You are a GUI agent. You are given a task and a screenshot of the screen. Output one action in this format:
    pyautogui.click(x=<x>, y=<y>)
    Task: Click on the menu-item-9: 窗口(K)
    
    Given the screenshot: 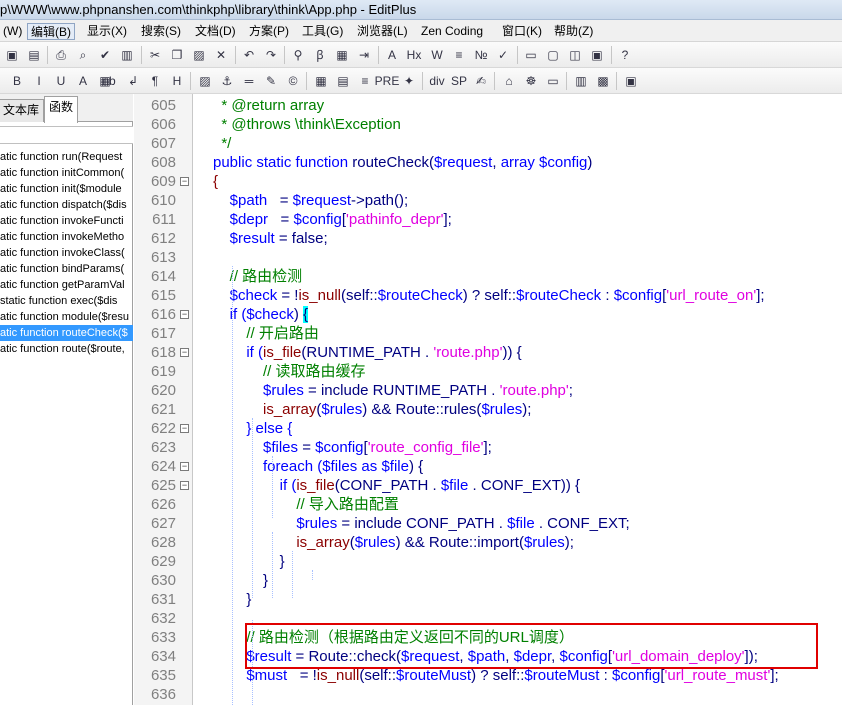 What is the action you would take?
    pyautogui.click(x=522, y=31)
    